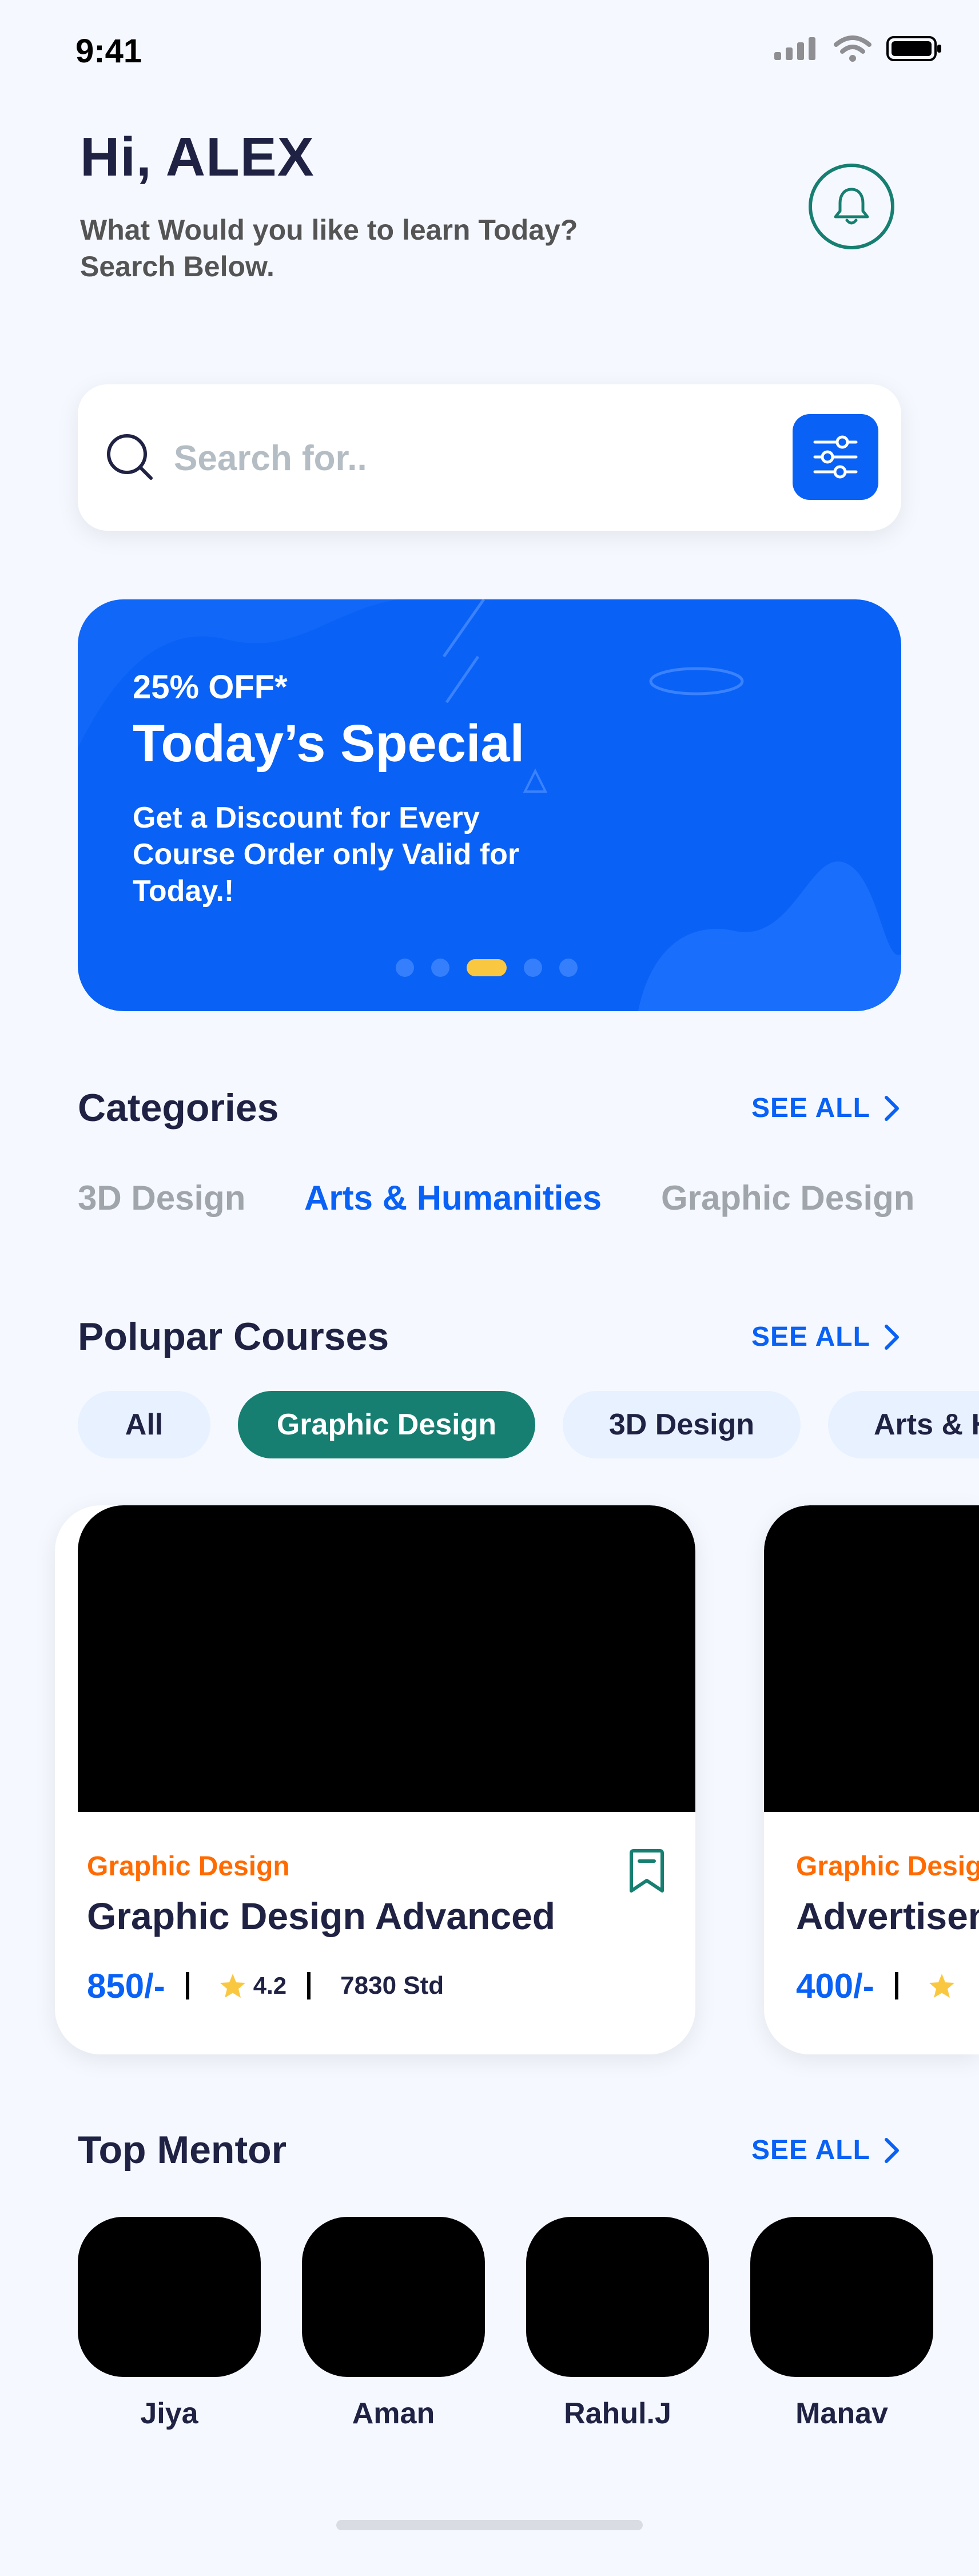 The image size is (979, 2576). I want to click on home-indicator, so click(489, 2525).